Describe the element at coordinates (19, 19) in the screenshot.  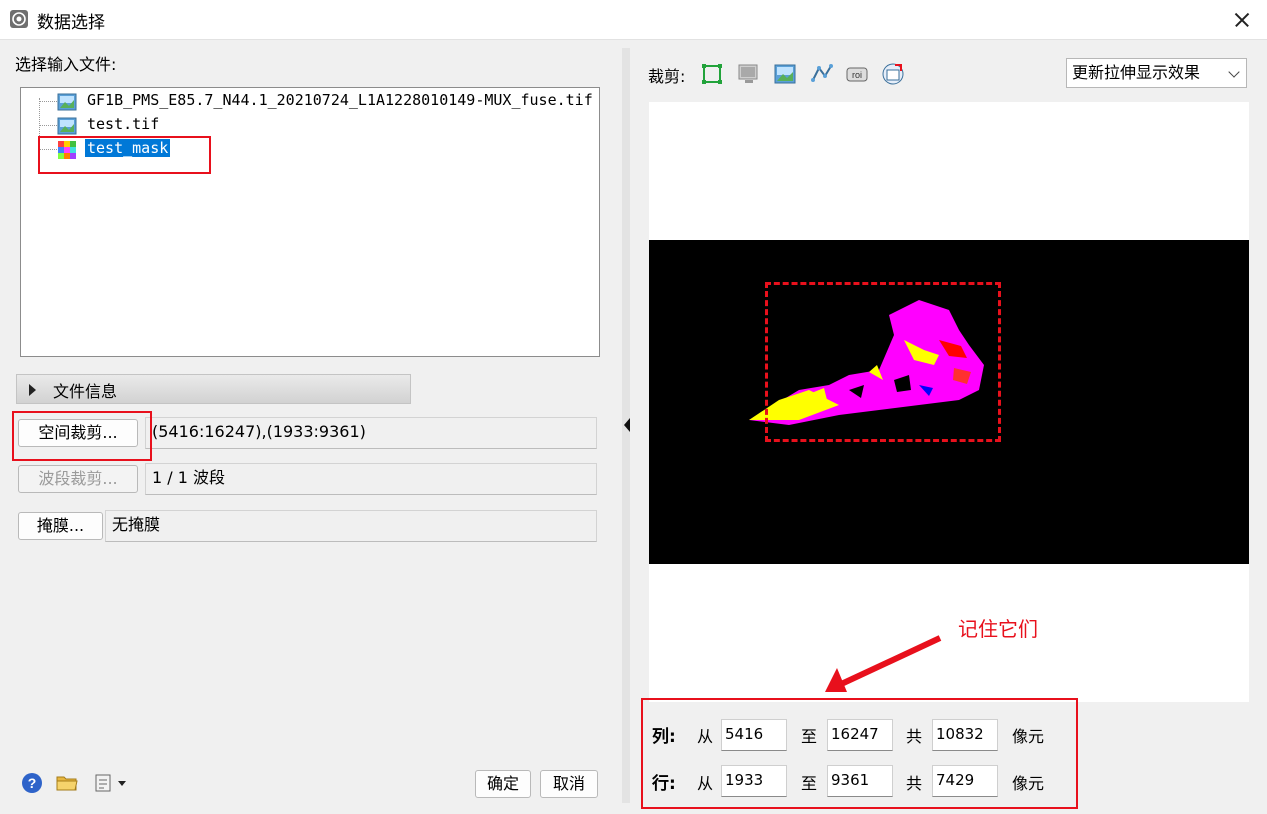
I see `app-logo-icon` at that location.